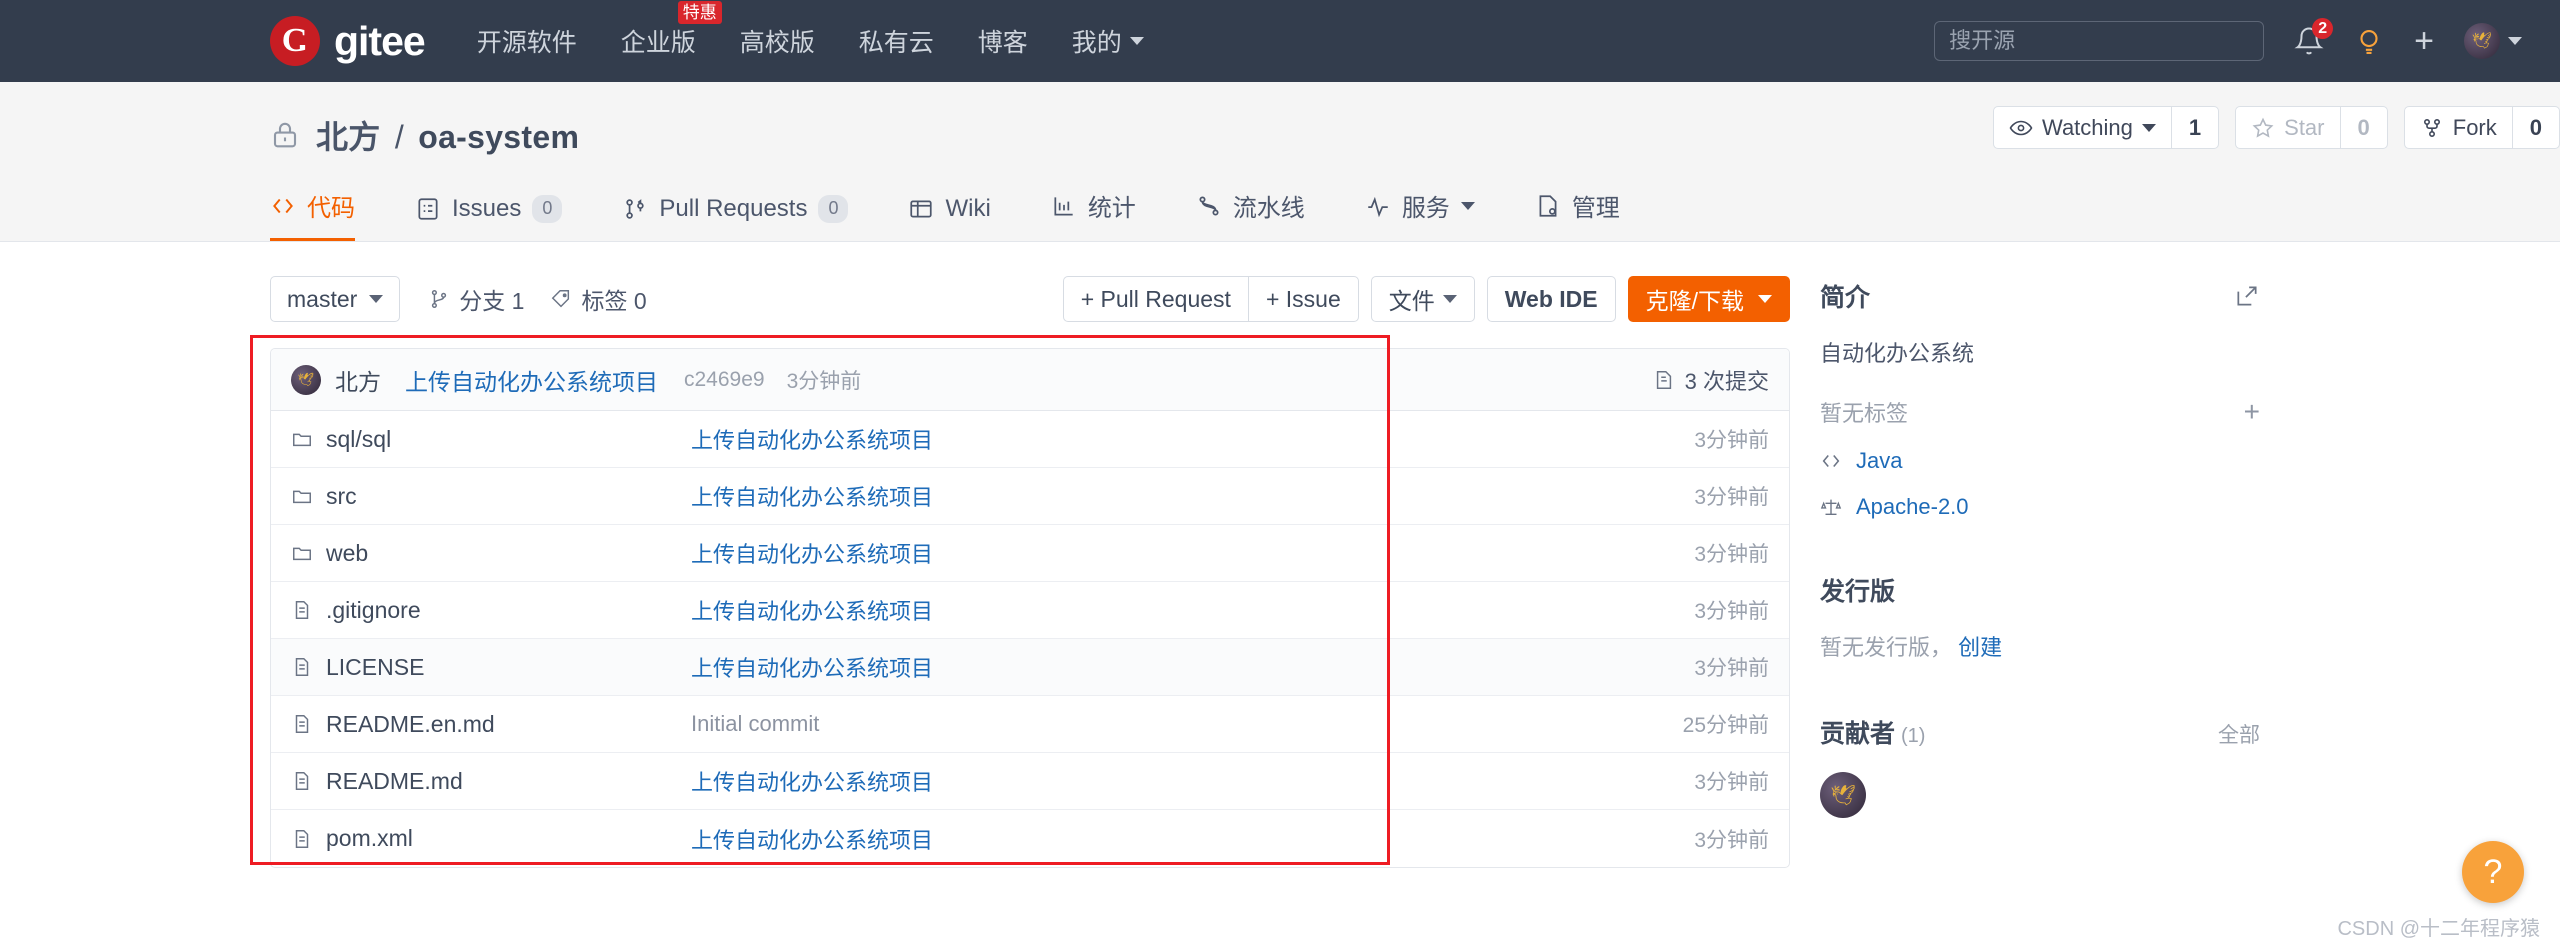 This screenshot has height=949, width=2560. I want to click on commit-time: 3分钟前, so click(824, 381).